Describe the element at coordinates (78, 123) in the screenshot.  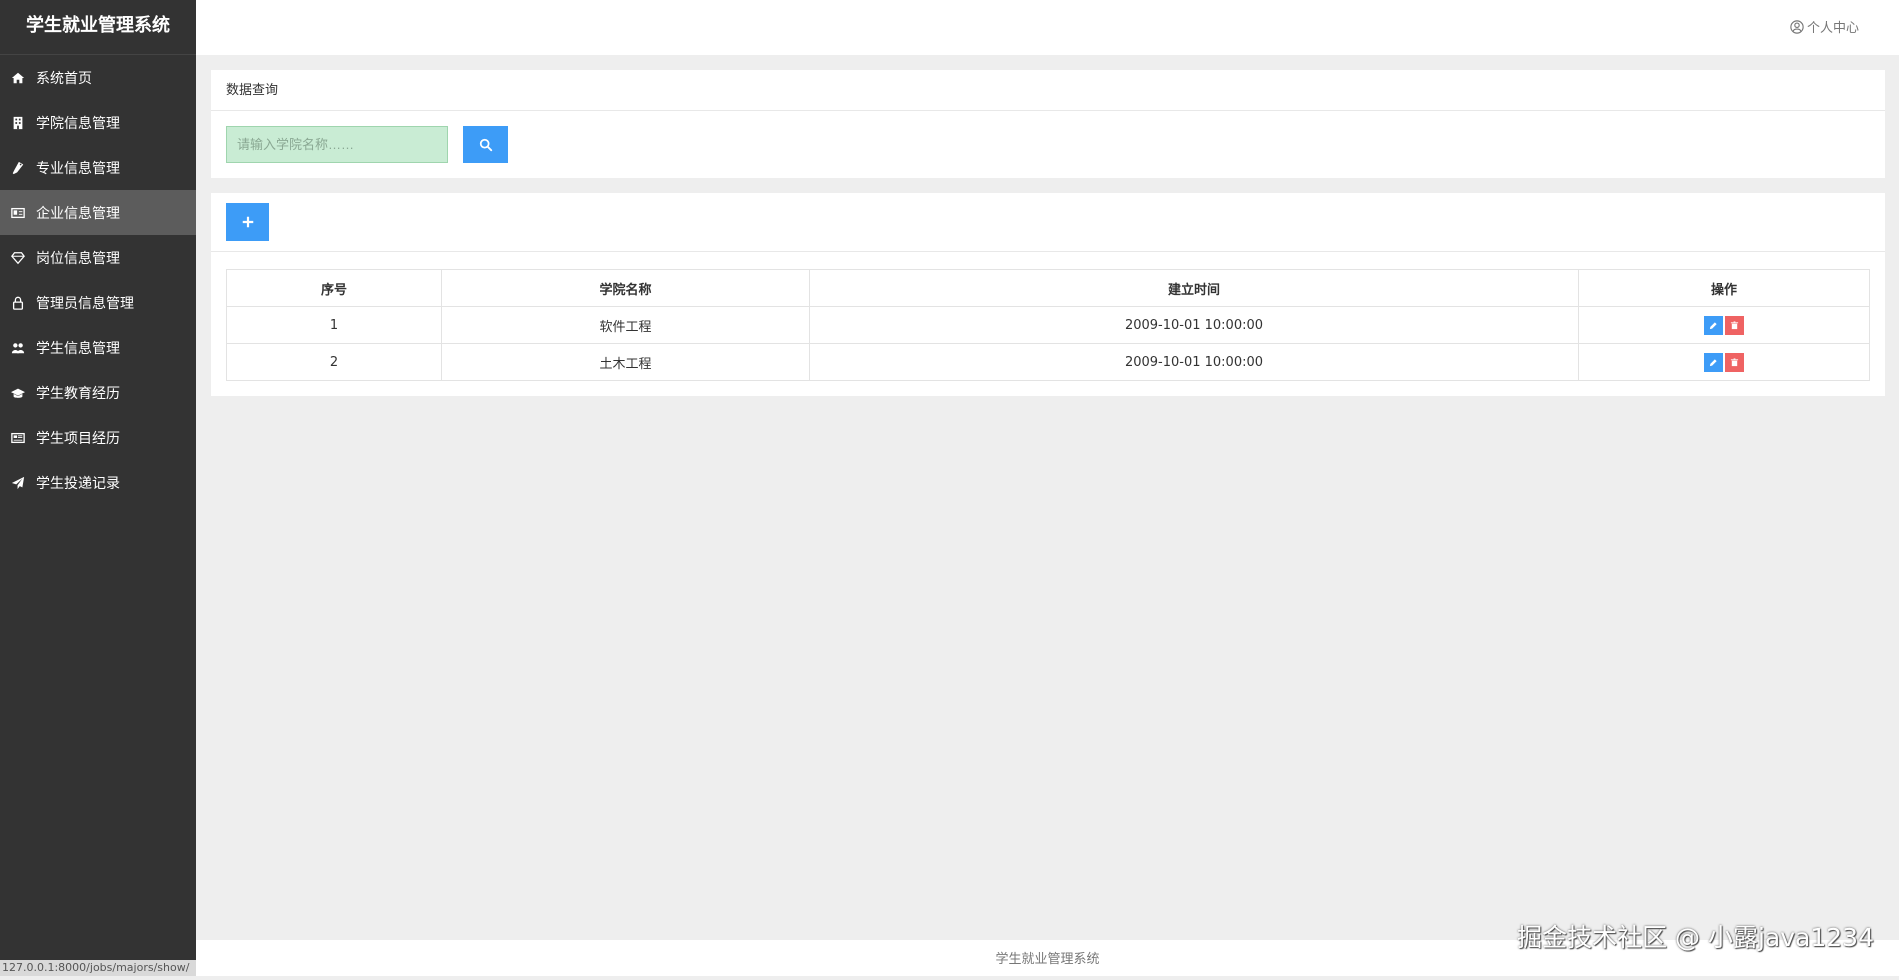
I see `sidebar-item-label: 学院信息管理` at that location.